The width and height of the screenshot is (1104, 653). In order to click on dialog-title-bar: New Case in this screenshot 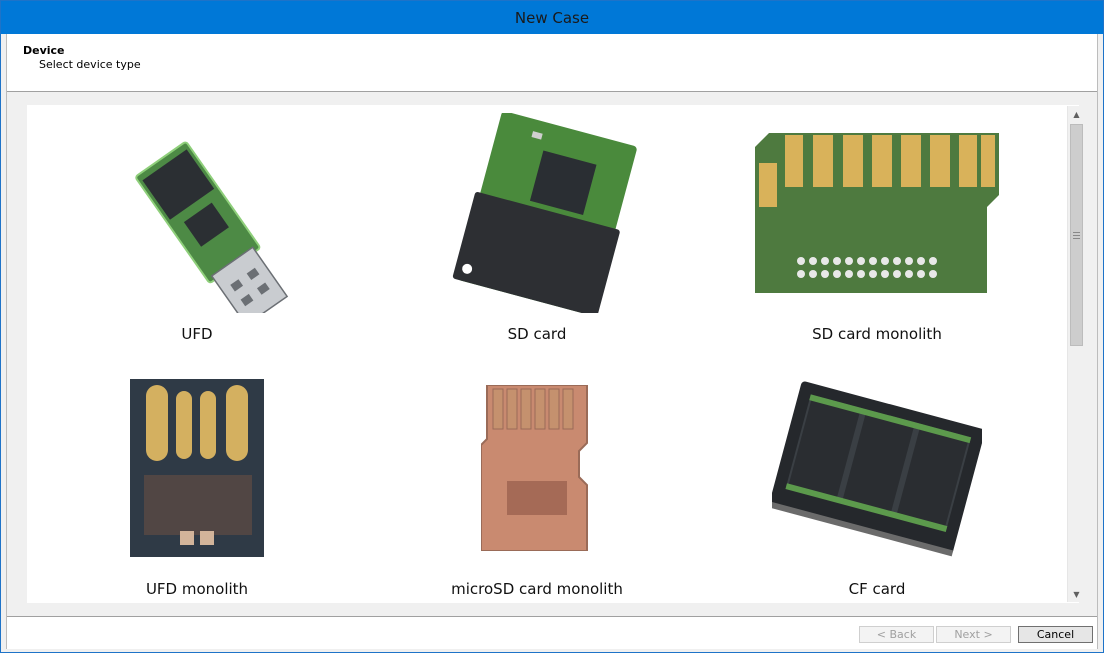, I will do `click(552, 17)`.